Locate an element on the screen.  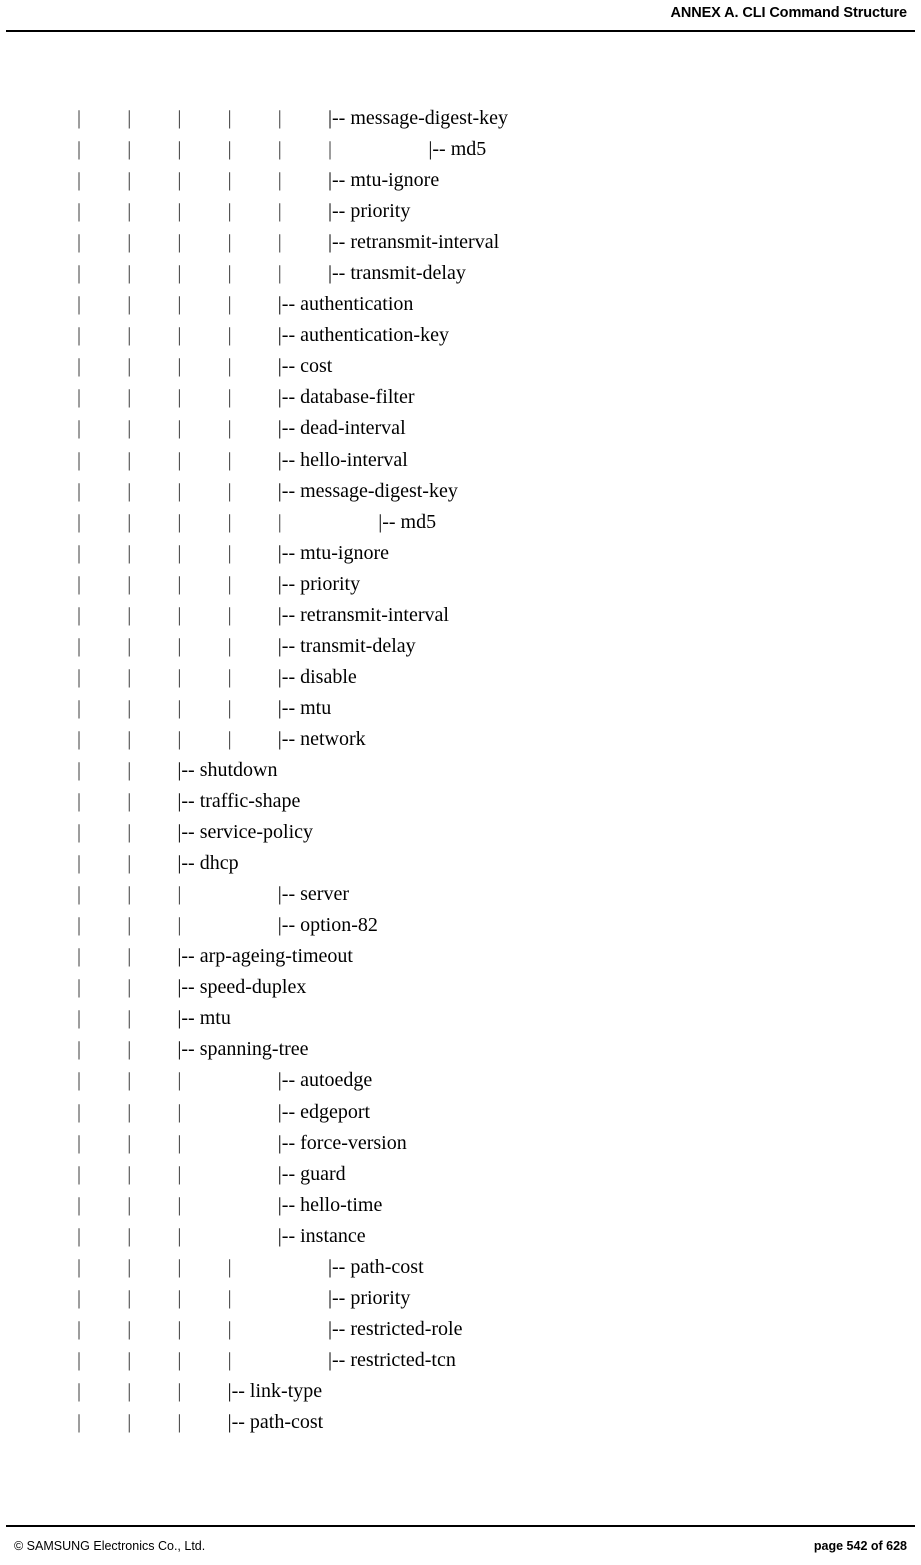
tree-node: |-- guard is located at coordinates (311, 1173).